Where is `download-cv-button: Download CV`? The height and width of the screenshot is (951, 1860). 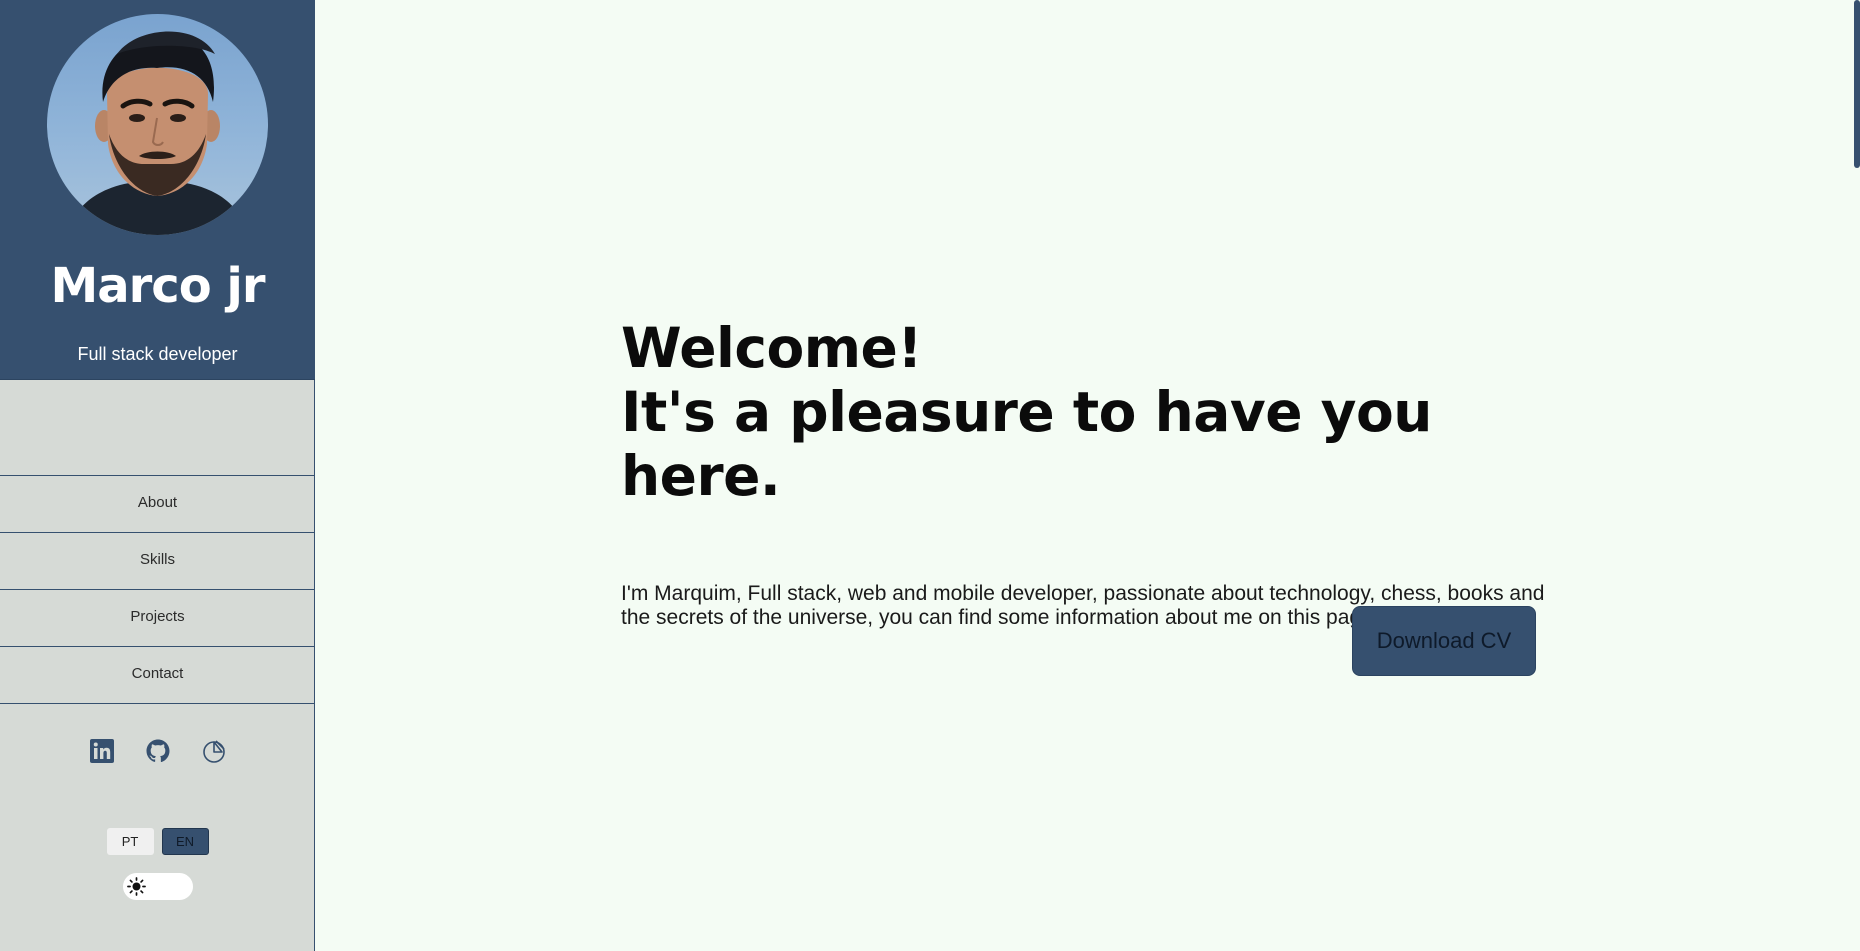 download-cv-button: Download CV is located at coordinates (1444, 641).